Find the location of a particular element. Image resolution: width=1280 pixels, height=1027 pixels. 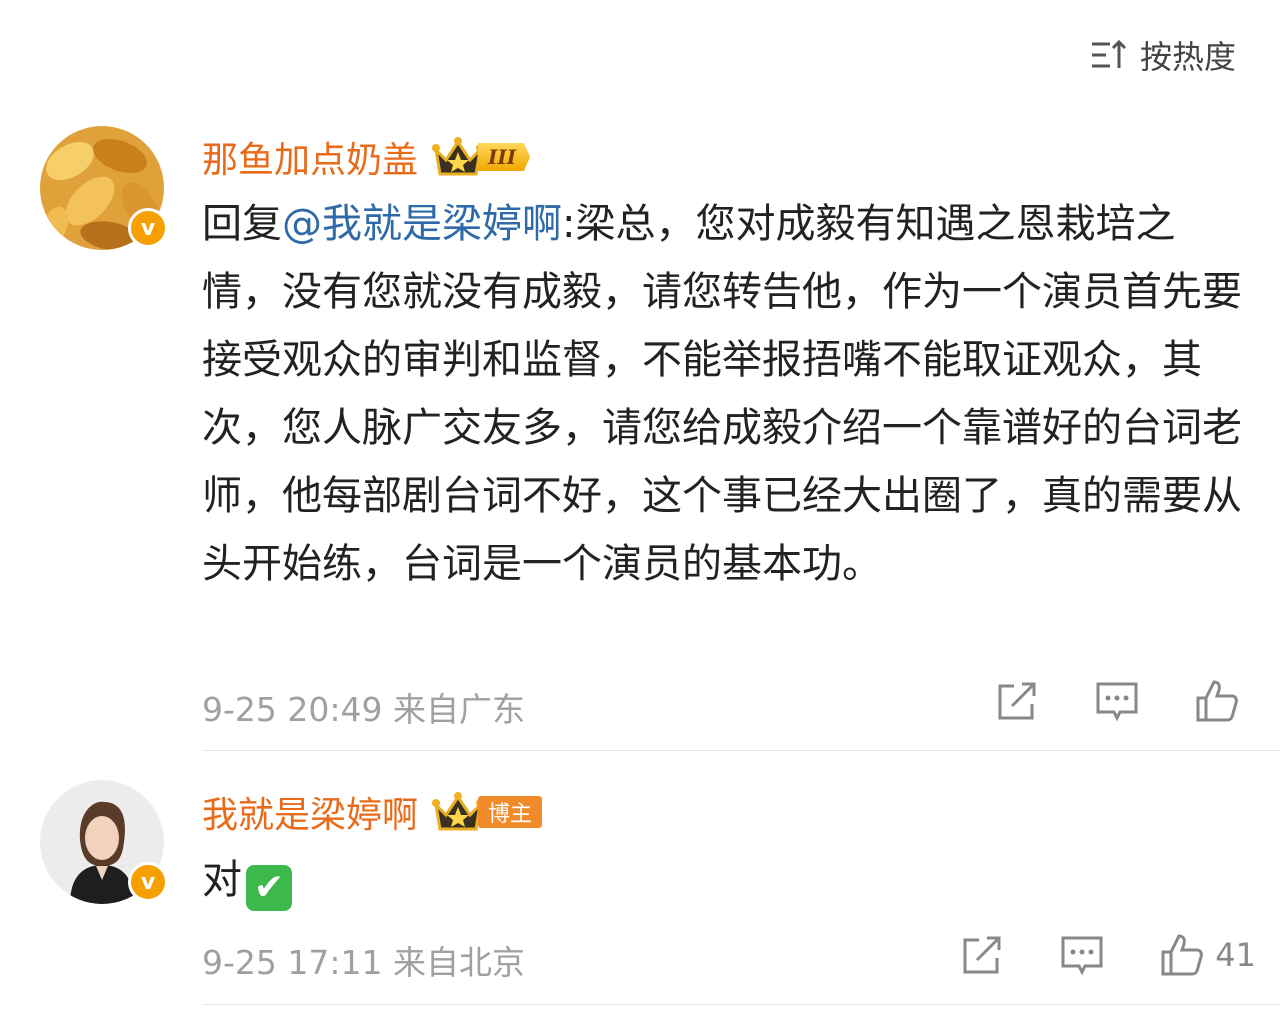

check-mark-icon: ✔ is located at coordinates (269, 888).